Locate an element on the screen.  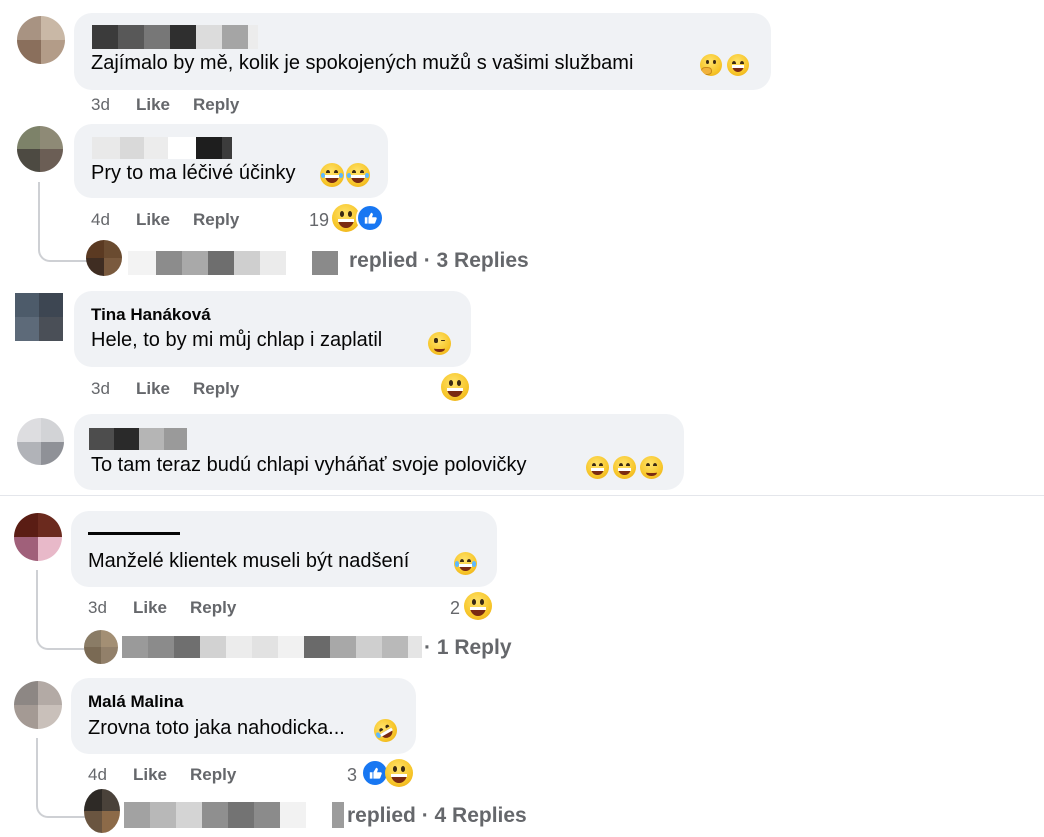
reaction-count: 19 is located at coordinates (319, 220).